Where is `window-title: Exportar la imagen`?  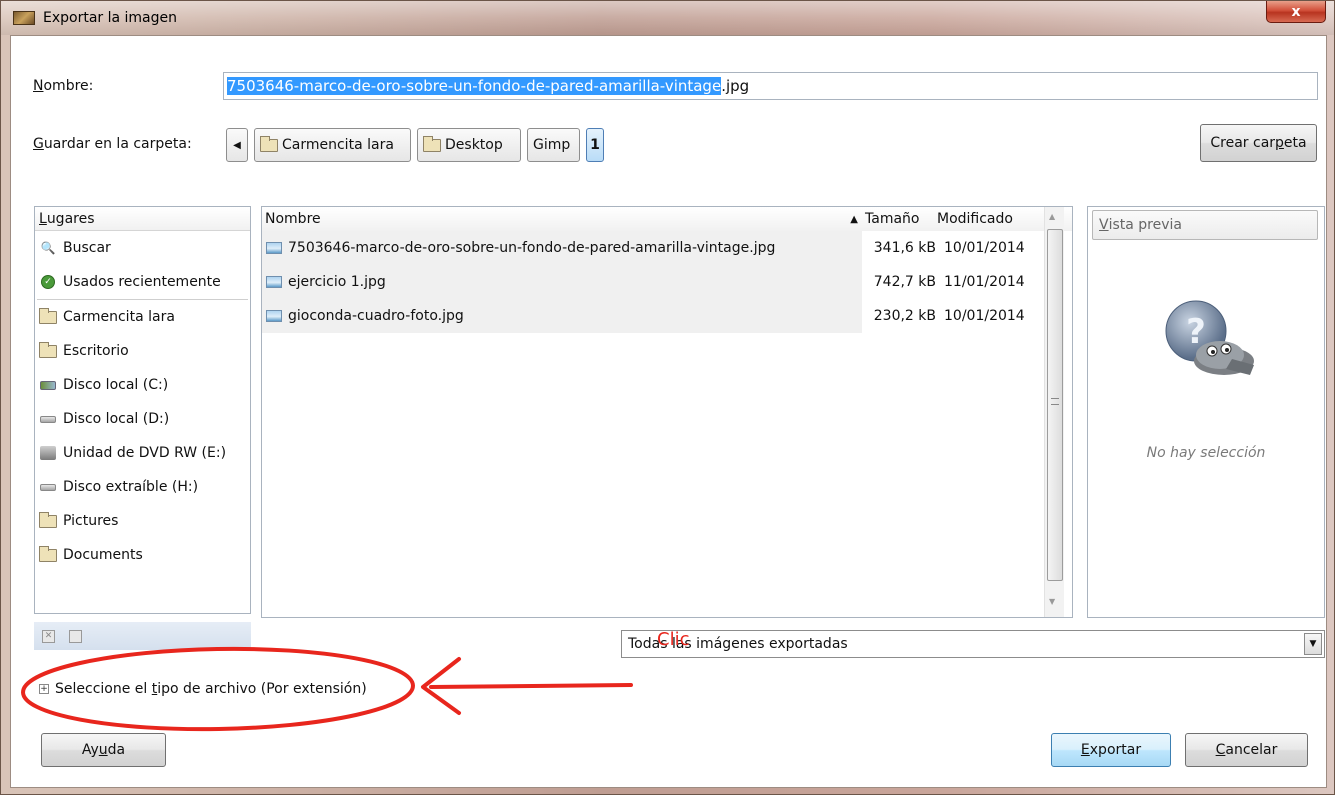 window-title: Exportar la imagen is located at coordinates (110, 18).